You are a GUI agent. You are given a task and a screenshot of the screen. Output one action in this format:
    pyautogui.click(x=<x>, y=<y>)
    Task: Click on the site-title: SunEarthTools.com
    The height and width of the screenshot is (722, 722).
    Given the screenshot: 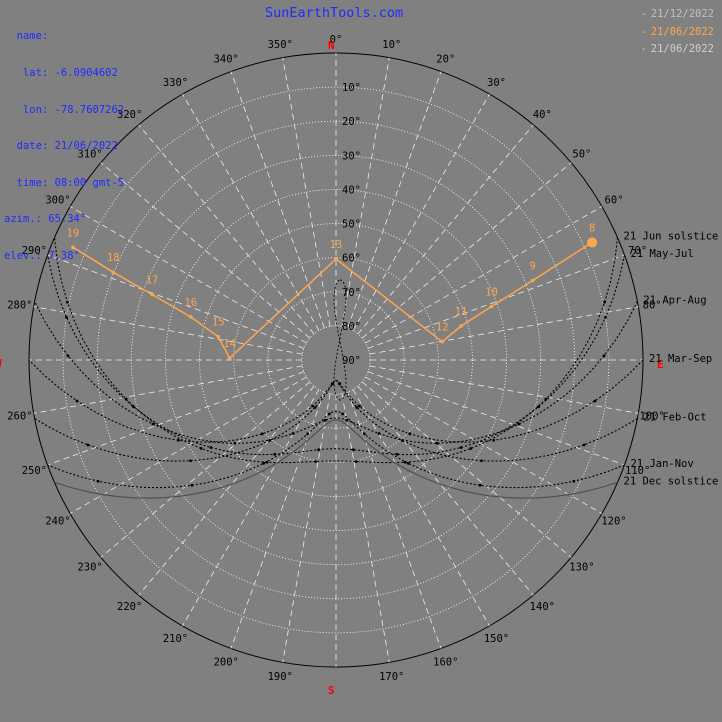 What is the action you would take?
    pyautogui.click(x=334, y=13)
    